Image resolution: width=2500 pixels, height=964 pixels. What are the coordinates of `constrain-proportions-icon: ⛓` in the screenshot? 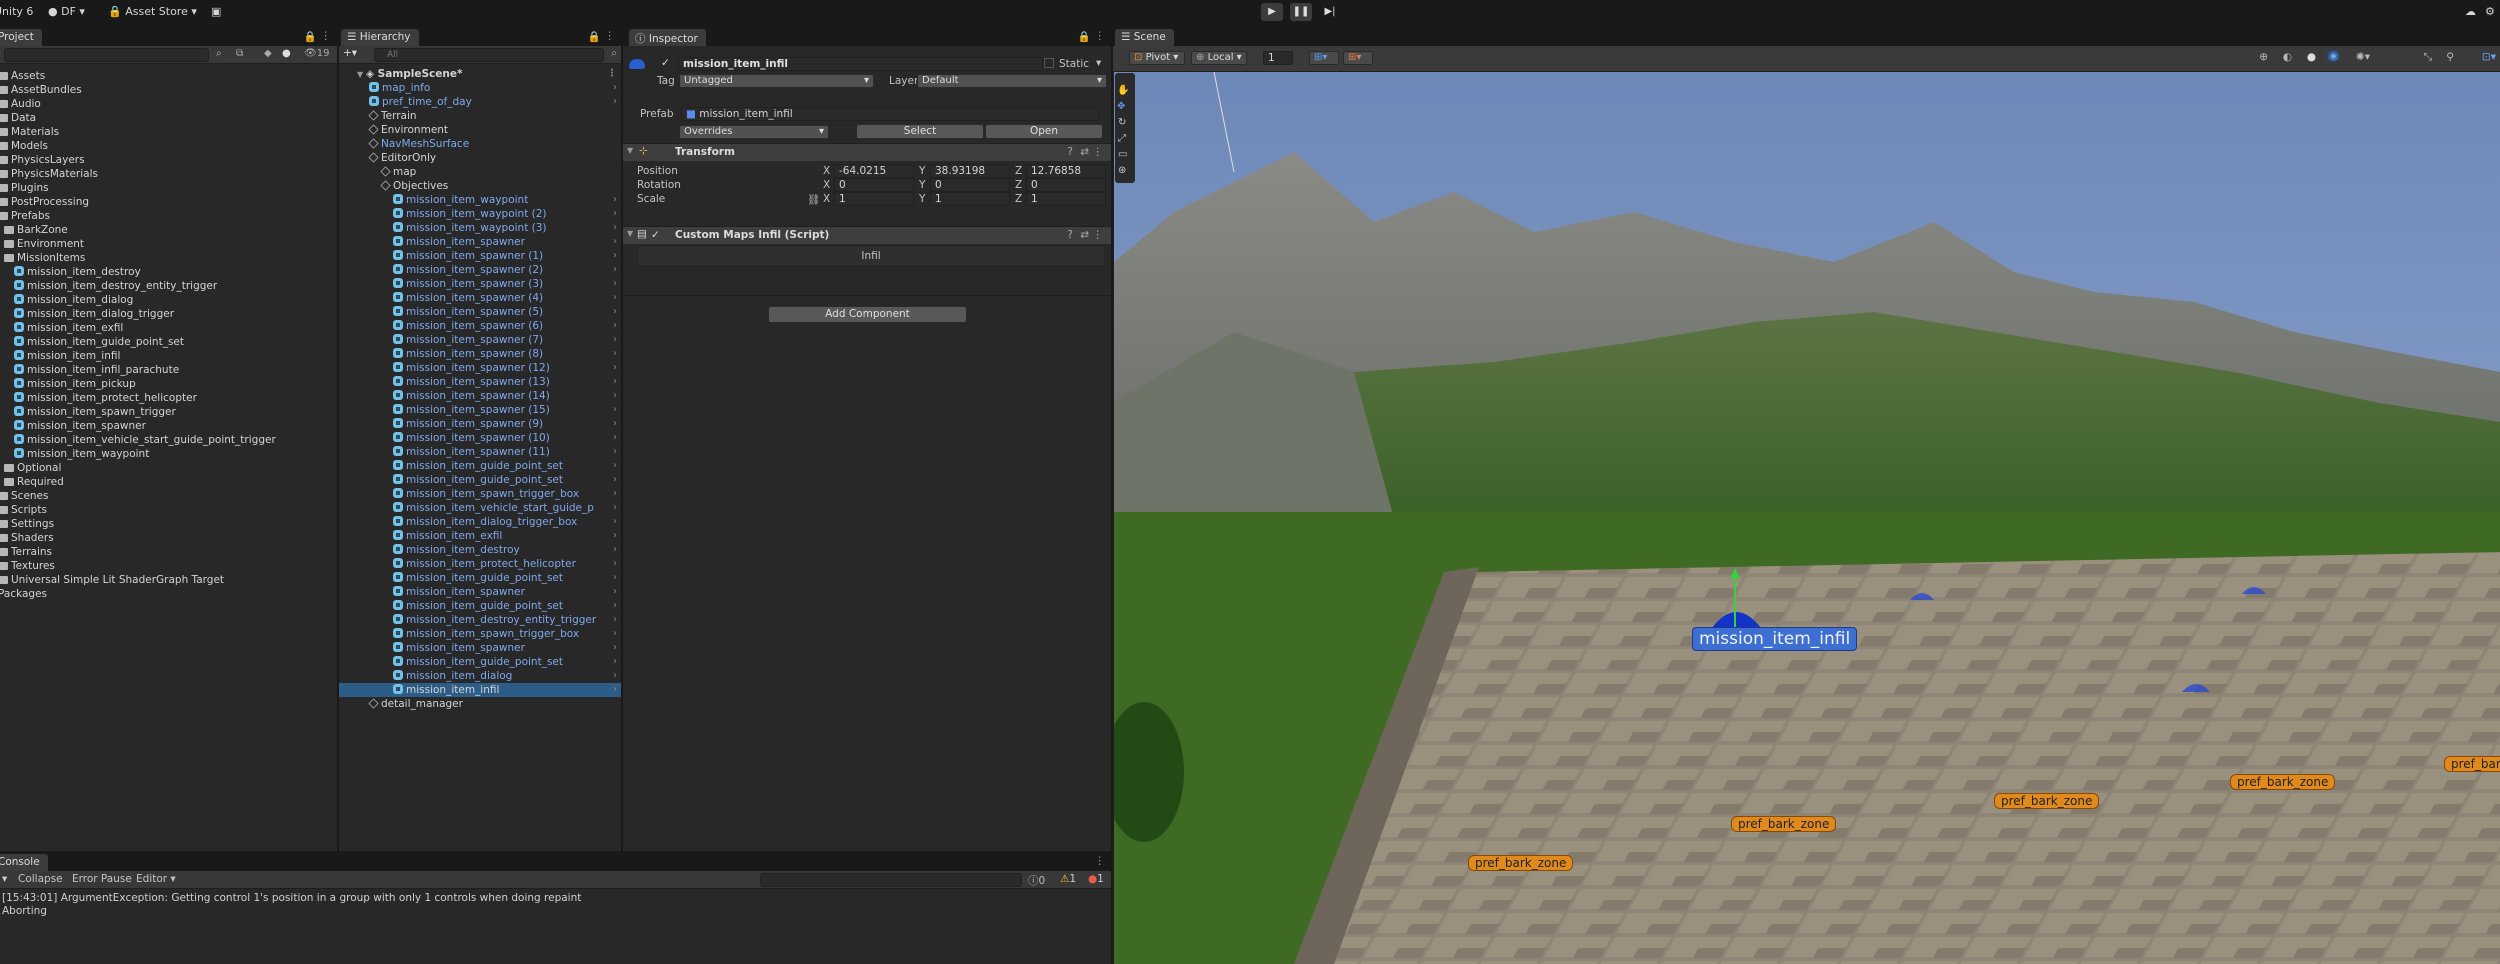 It's located at (813, 199).